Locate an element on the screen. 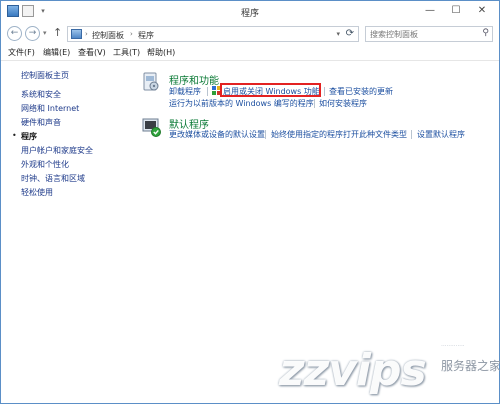 This screenshot has width=500, height=404. menu-help: 帮助(H) is located at coordinates (161, 52).